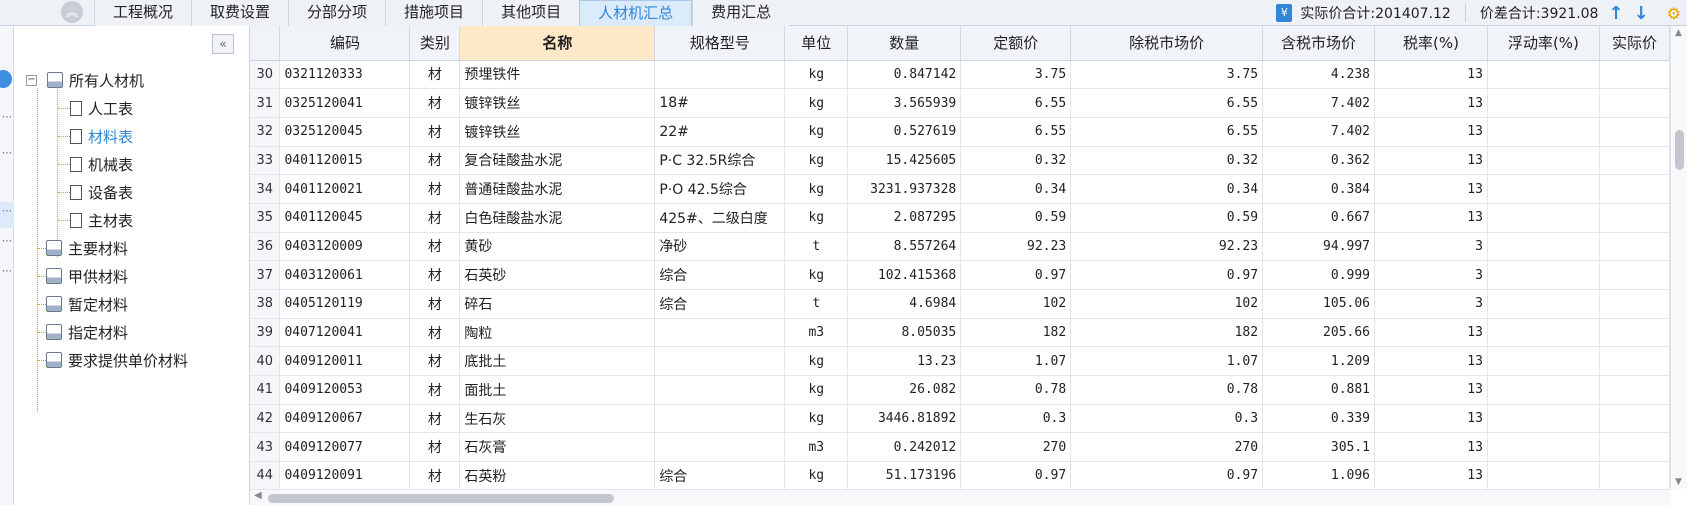 The height and width of the screenshot is (505, 1687). What do you see at coordinates (720, 132) in the screenshot?
I see `cell-spec: 22#` at bounding box center [720, 132].